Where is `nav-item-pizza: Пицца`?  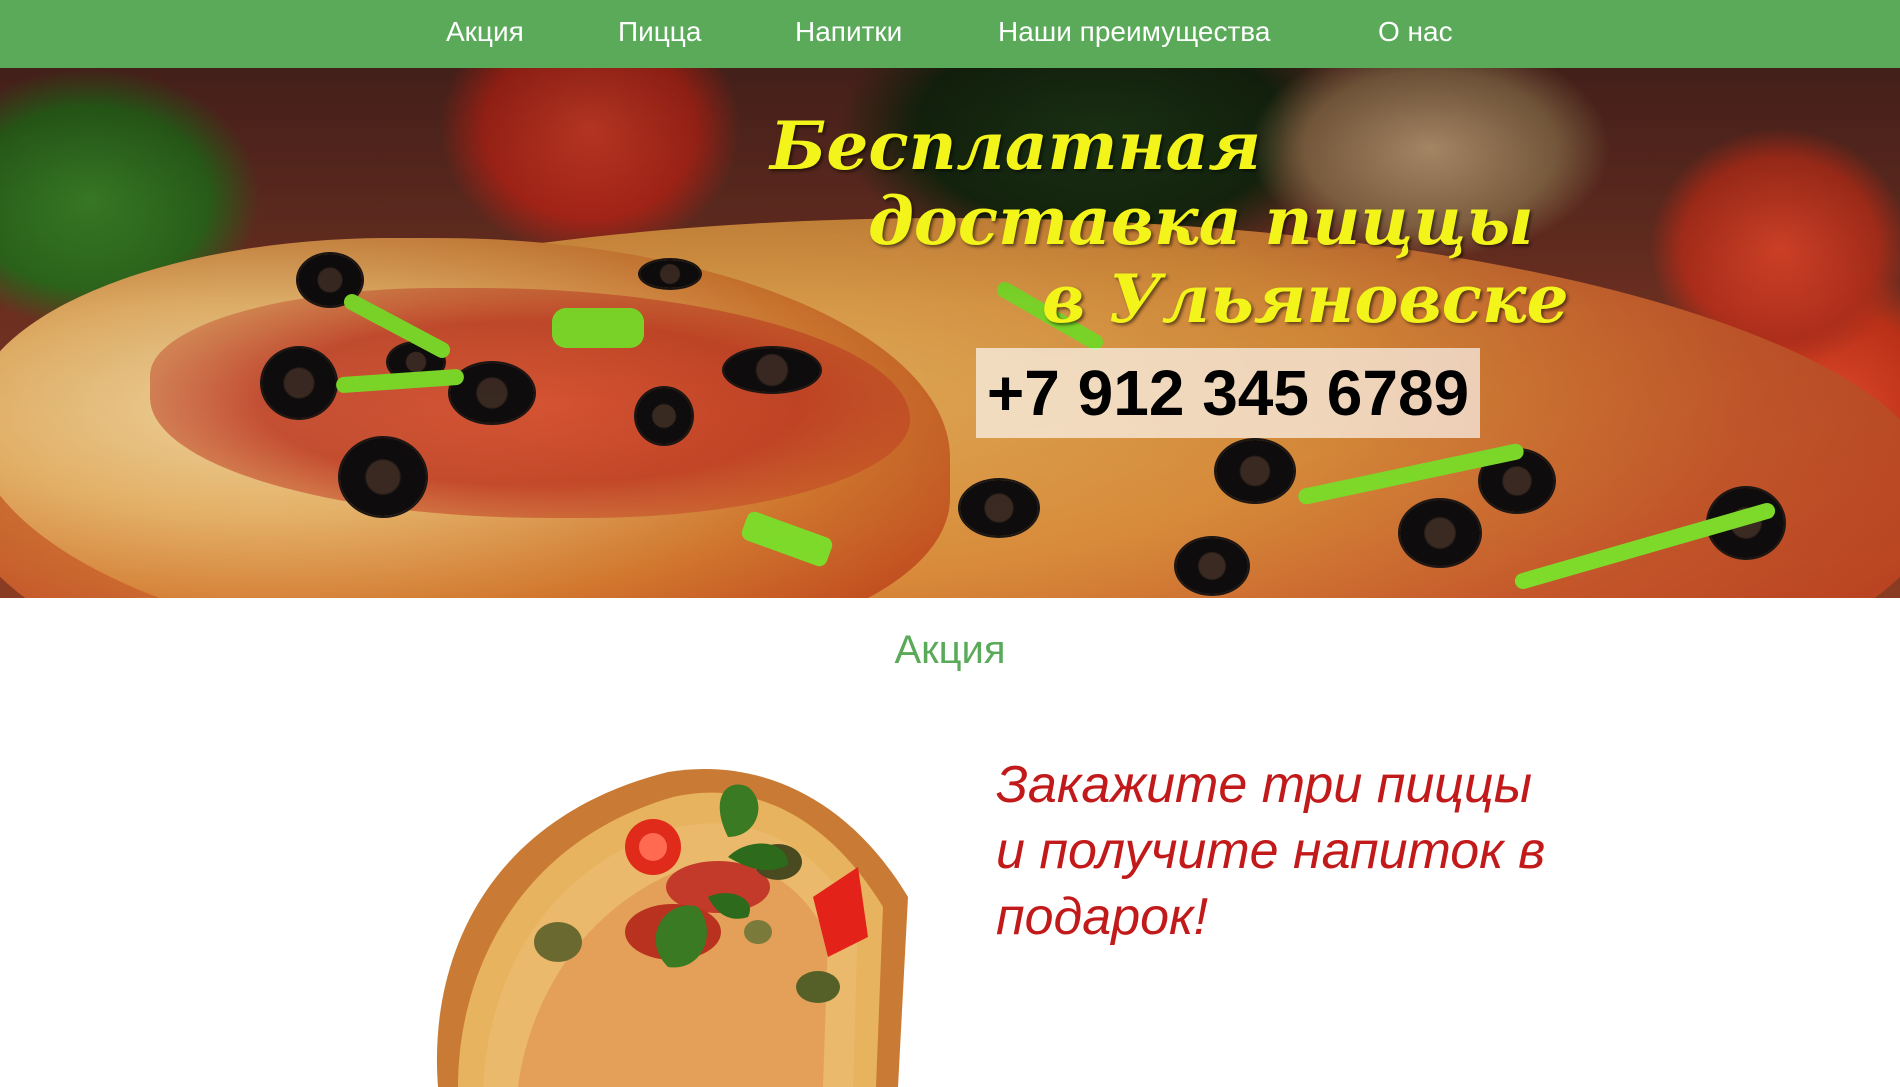 nav-item-pizza: Пицца is located at coordinates (659, 34).